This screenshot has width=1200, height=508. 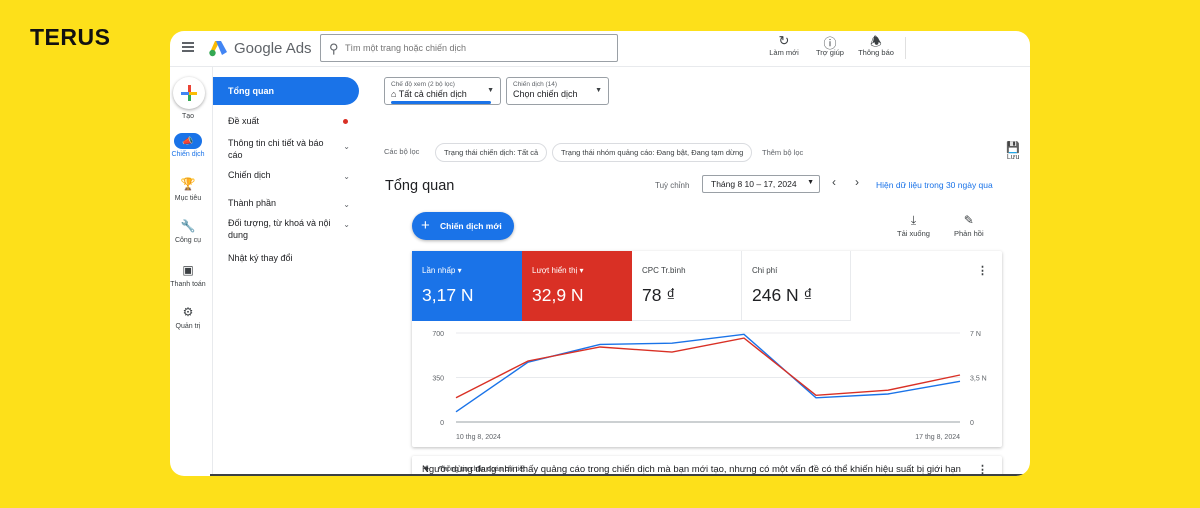 I want to click on divider, so click(x=905, y=48).